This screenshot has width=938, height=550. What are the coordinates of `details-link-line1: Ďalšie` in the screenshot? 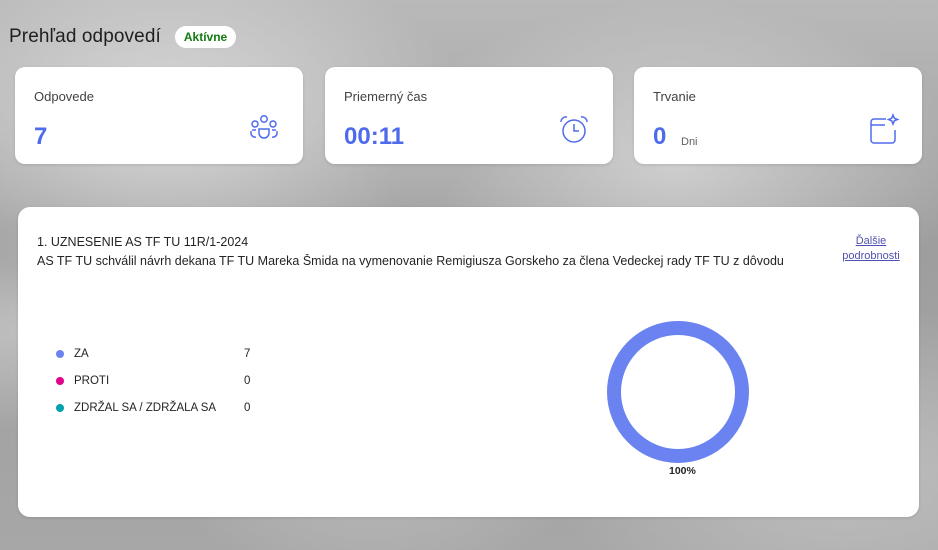 It's located at (871, 241).